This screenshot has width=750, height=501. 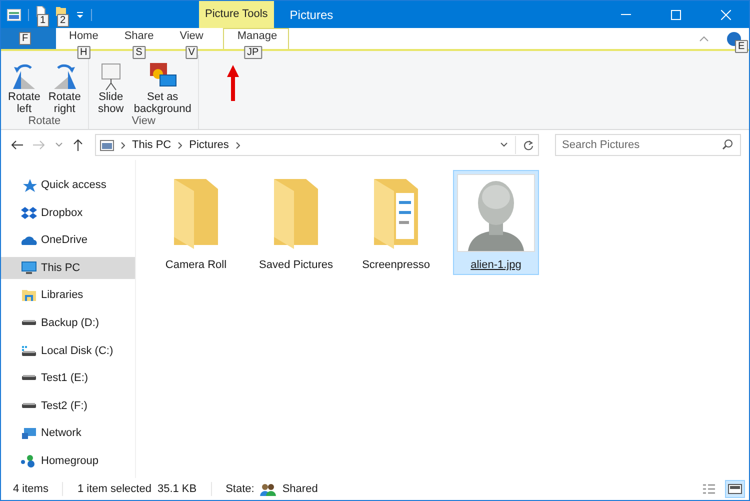 I want to click on file-item: alien-1.jpg, so click(x=496, y=222).